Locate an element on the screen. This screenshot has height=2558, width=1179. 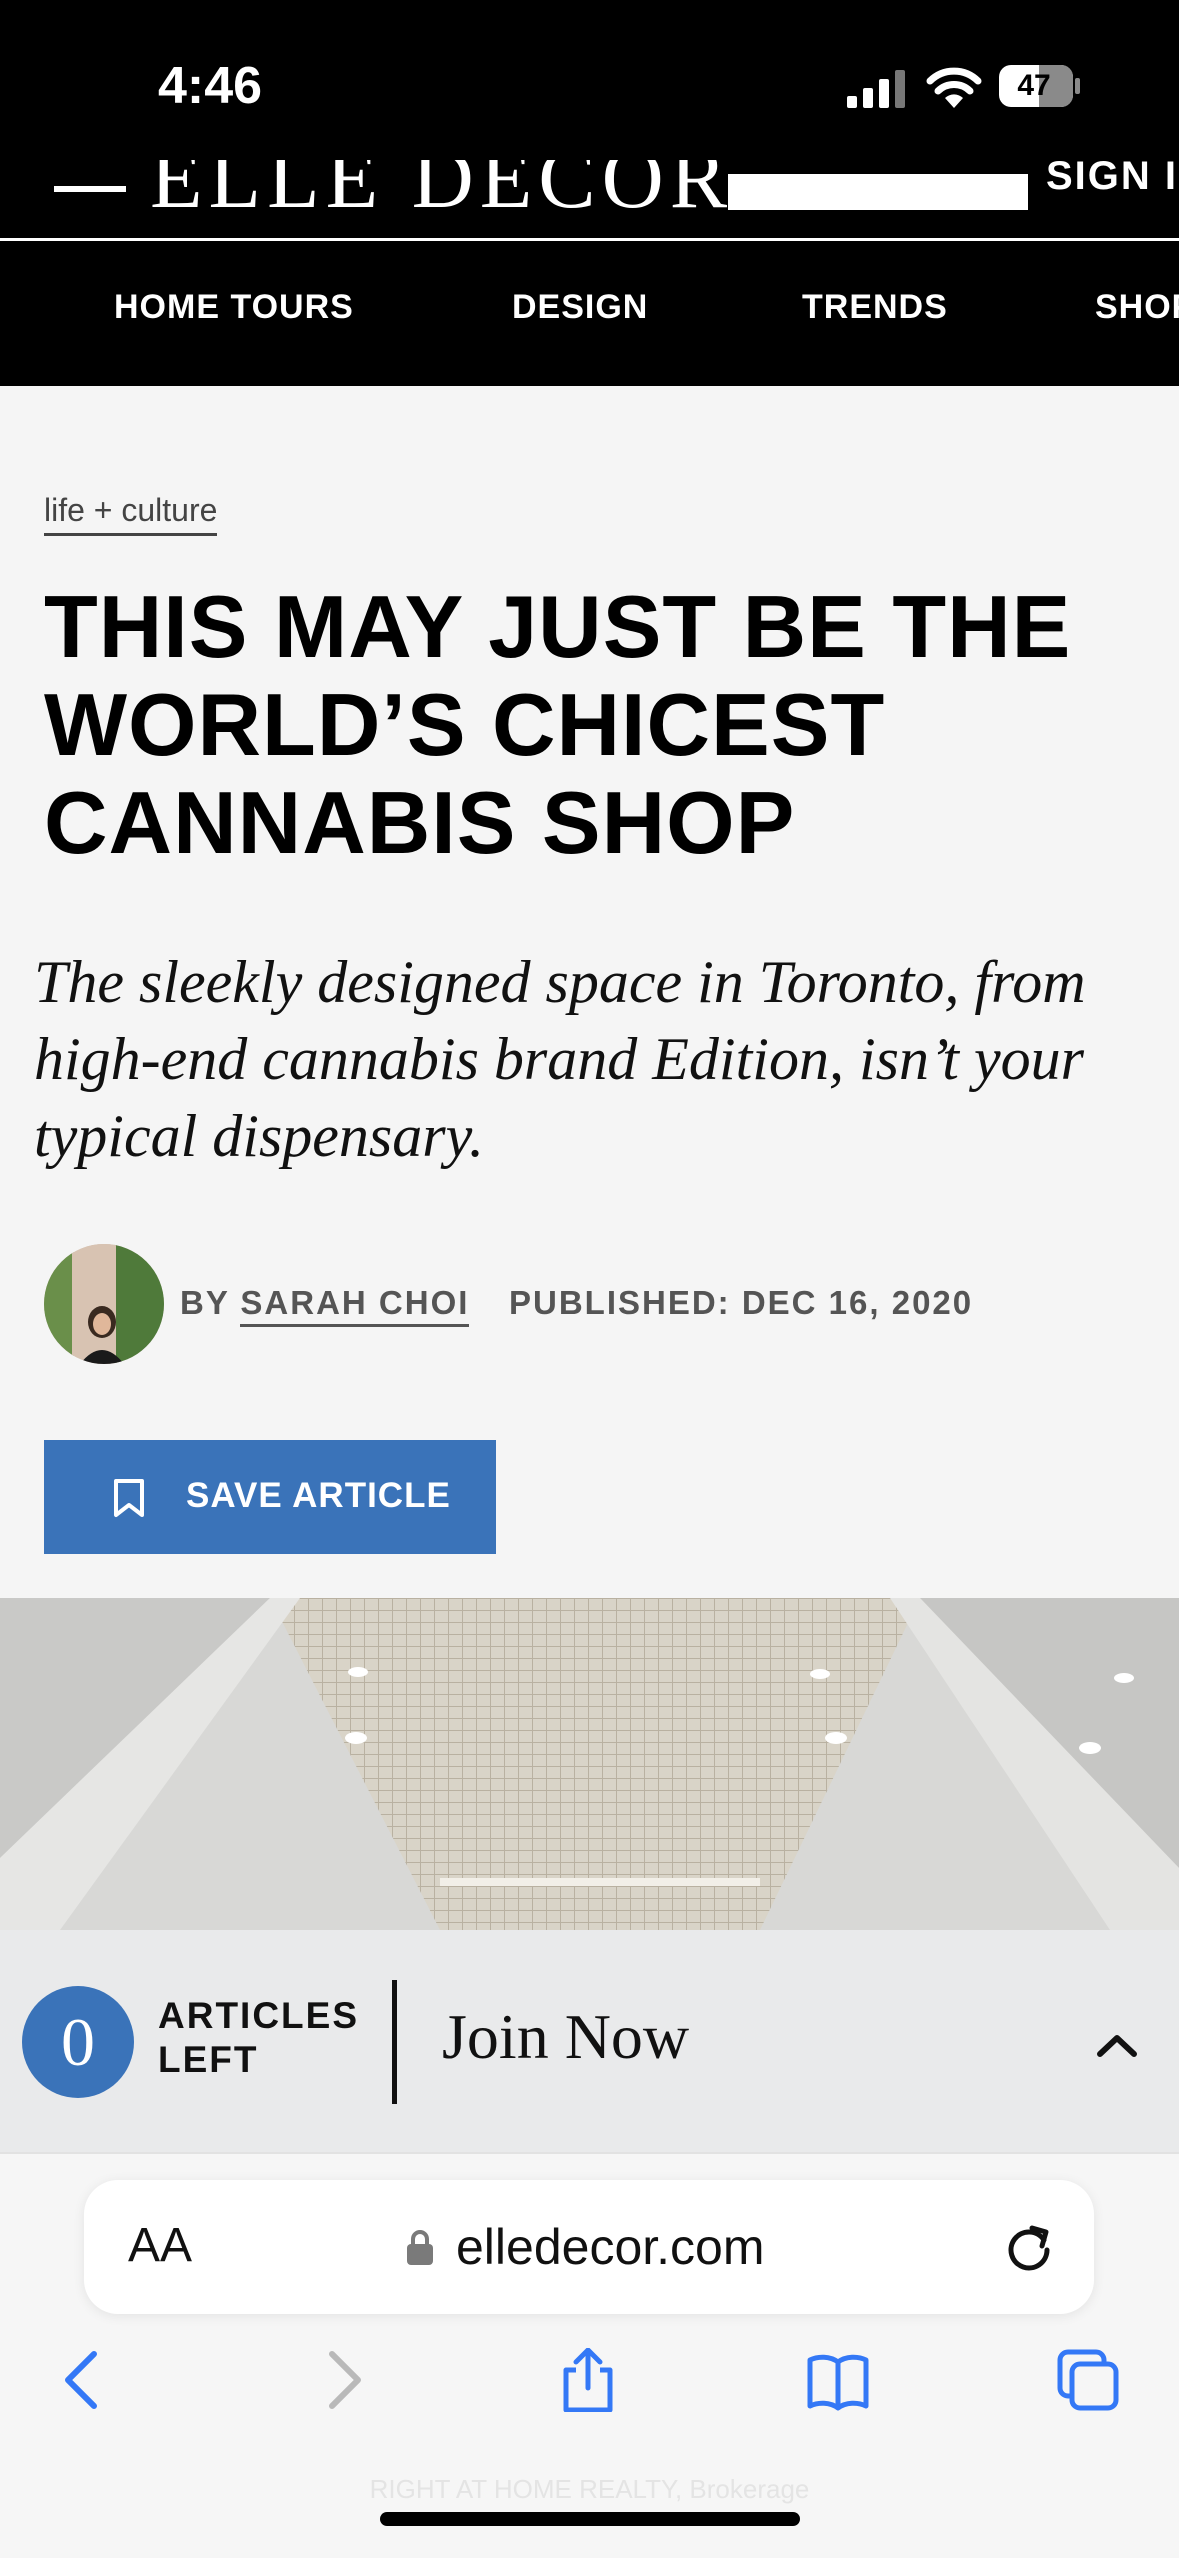
published-date: PUBLISHED: DEC 16, 2020 is located at coordinates (741, 1302).